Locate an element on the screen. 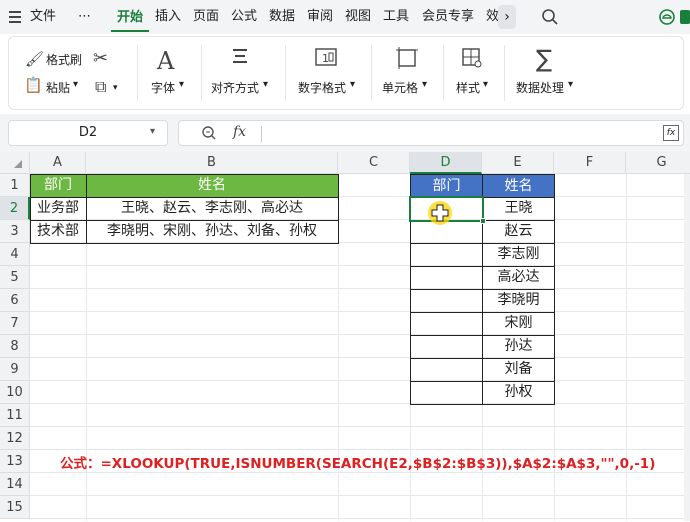 The width and height of the screenshot is (690, 522). name-box: D2 is located at coordinates (88, 133).